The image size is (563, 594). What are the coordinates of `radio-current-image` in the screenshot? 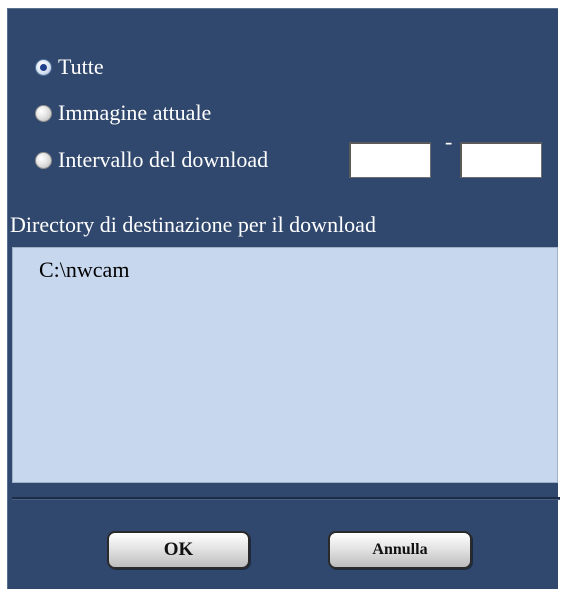 It's located at (43, 113).